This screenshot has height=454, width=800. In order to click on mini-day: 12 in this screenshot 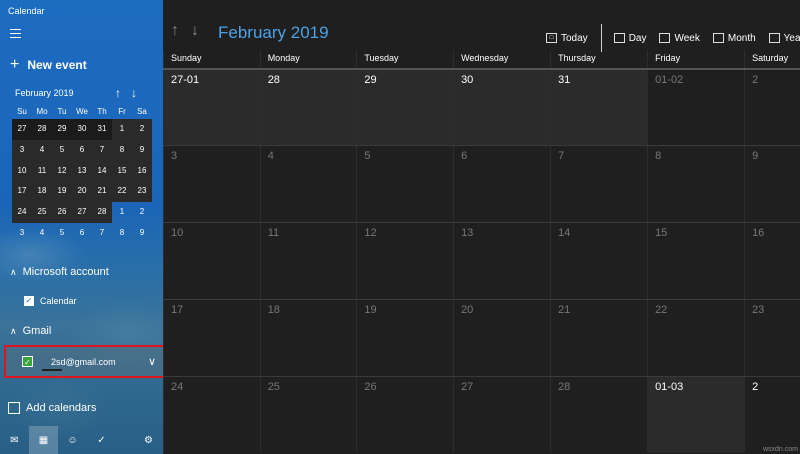, I will do `click(62, 171)`.